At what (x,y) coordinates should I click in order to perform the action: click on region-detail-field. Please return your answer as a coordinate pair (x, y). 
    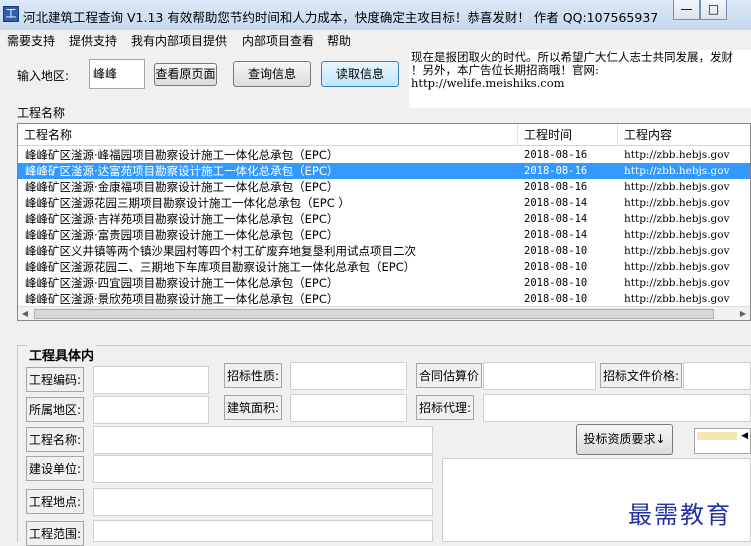
    Looking at the image, I should click on (151, 410).